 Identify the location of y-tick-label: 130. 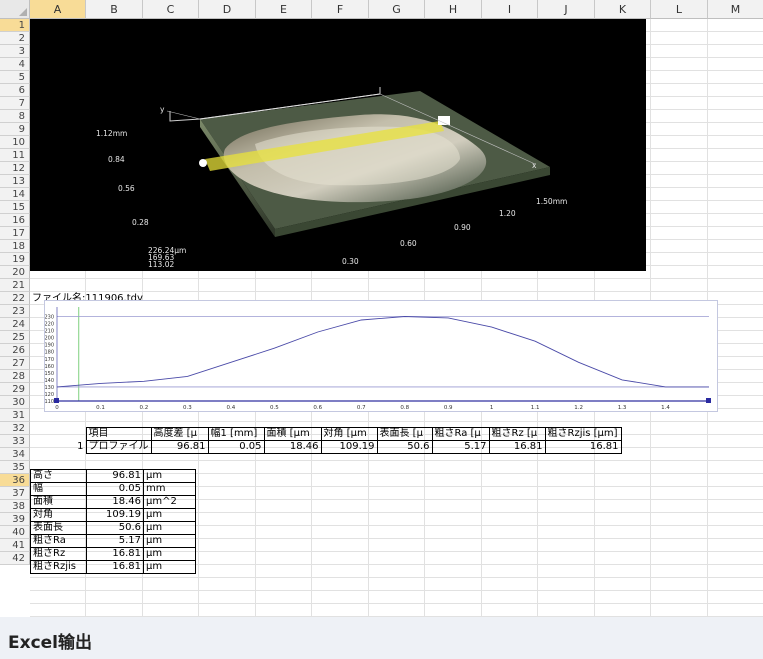
(49, 388).